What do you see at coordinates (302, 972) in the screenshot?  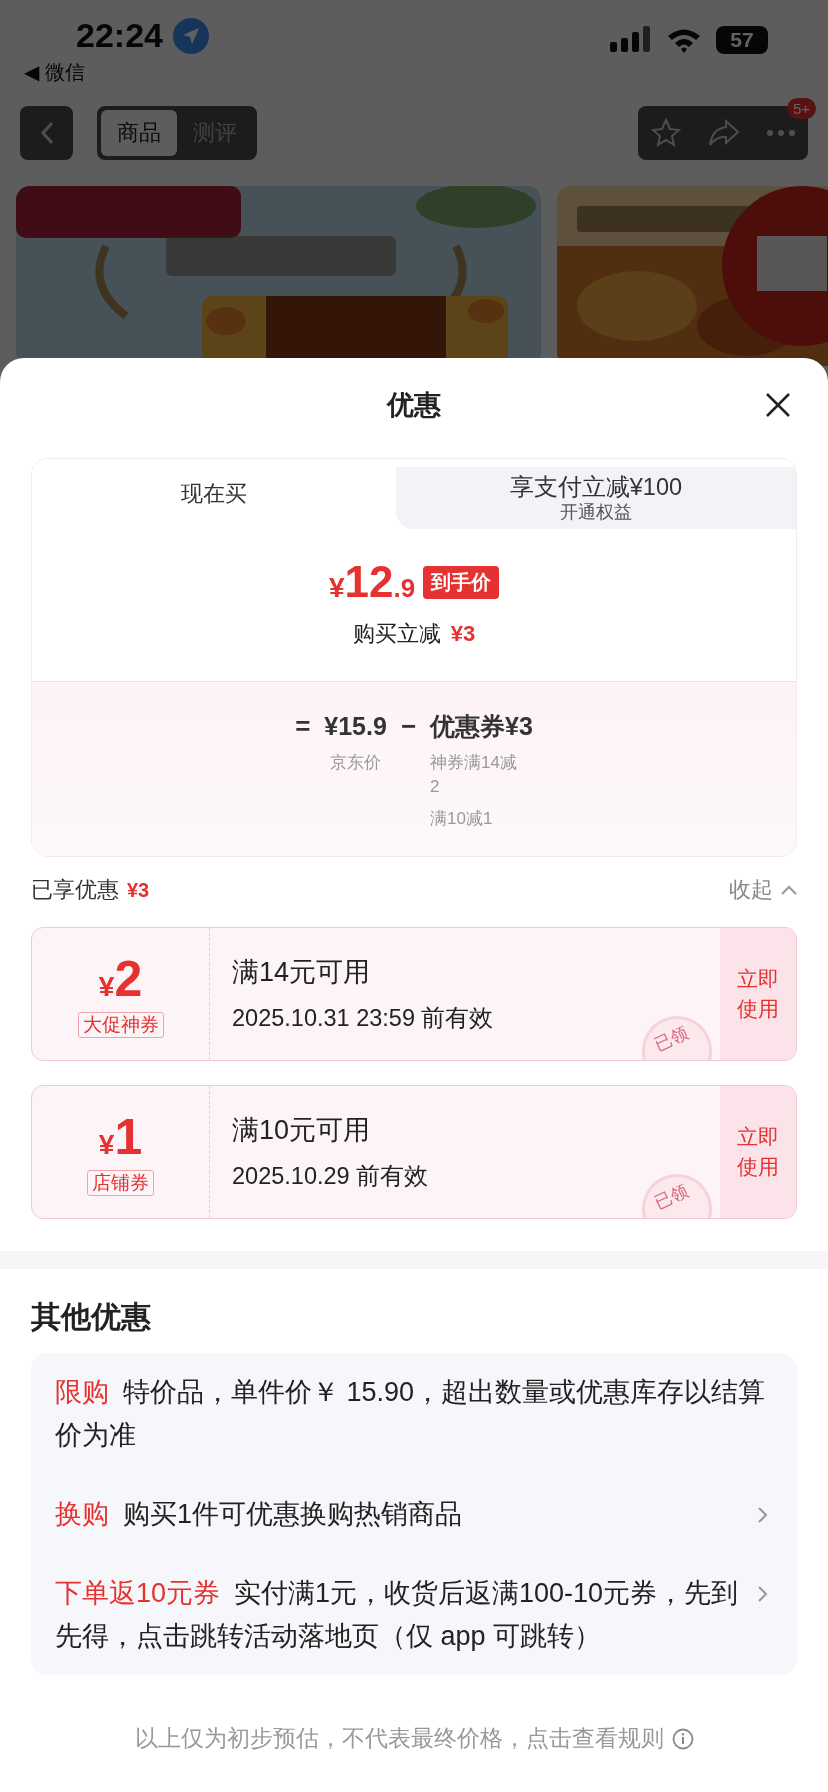 I see `coupon-condition: 满14元可用` at bounding box center [302, 972].